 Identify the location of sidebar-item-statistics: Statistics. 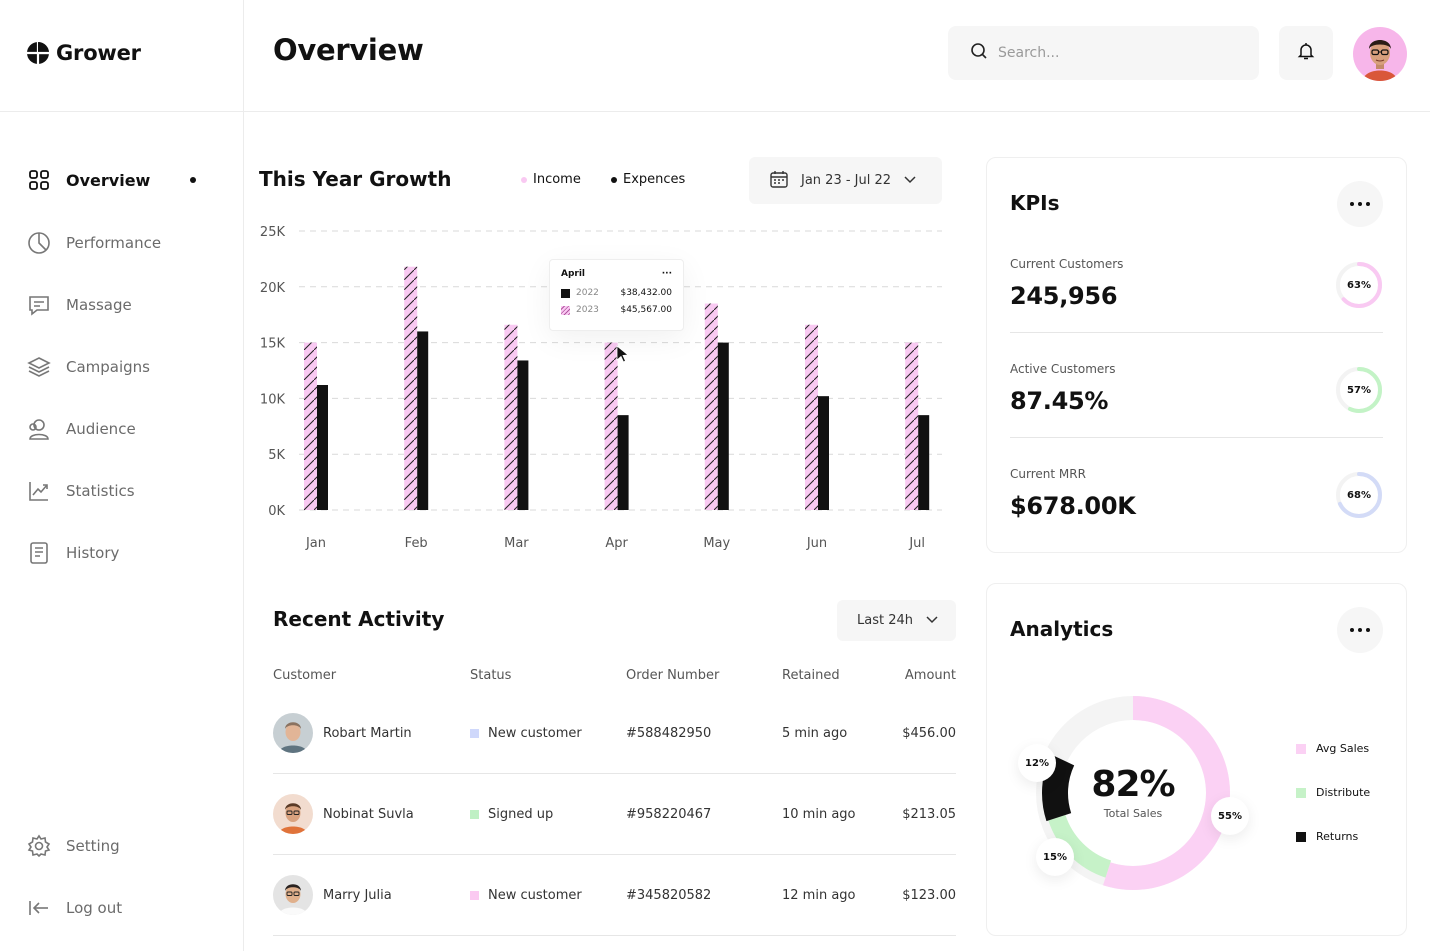
(80, 491).